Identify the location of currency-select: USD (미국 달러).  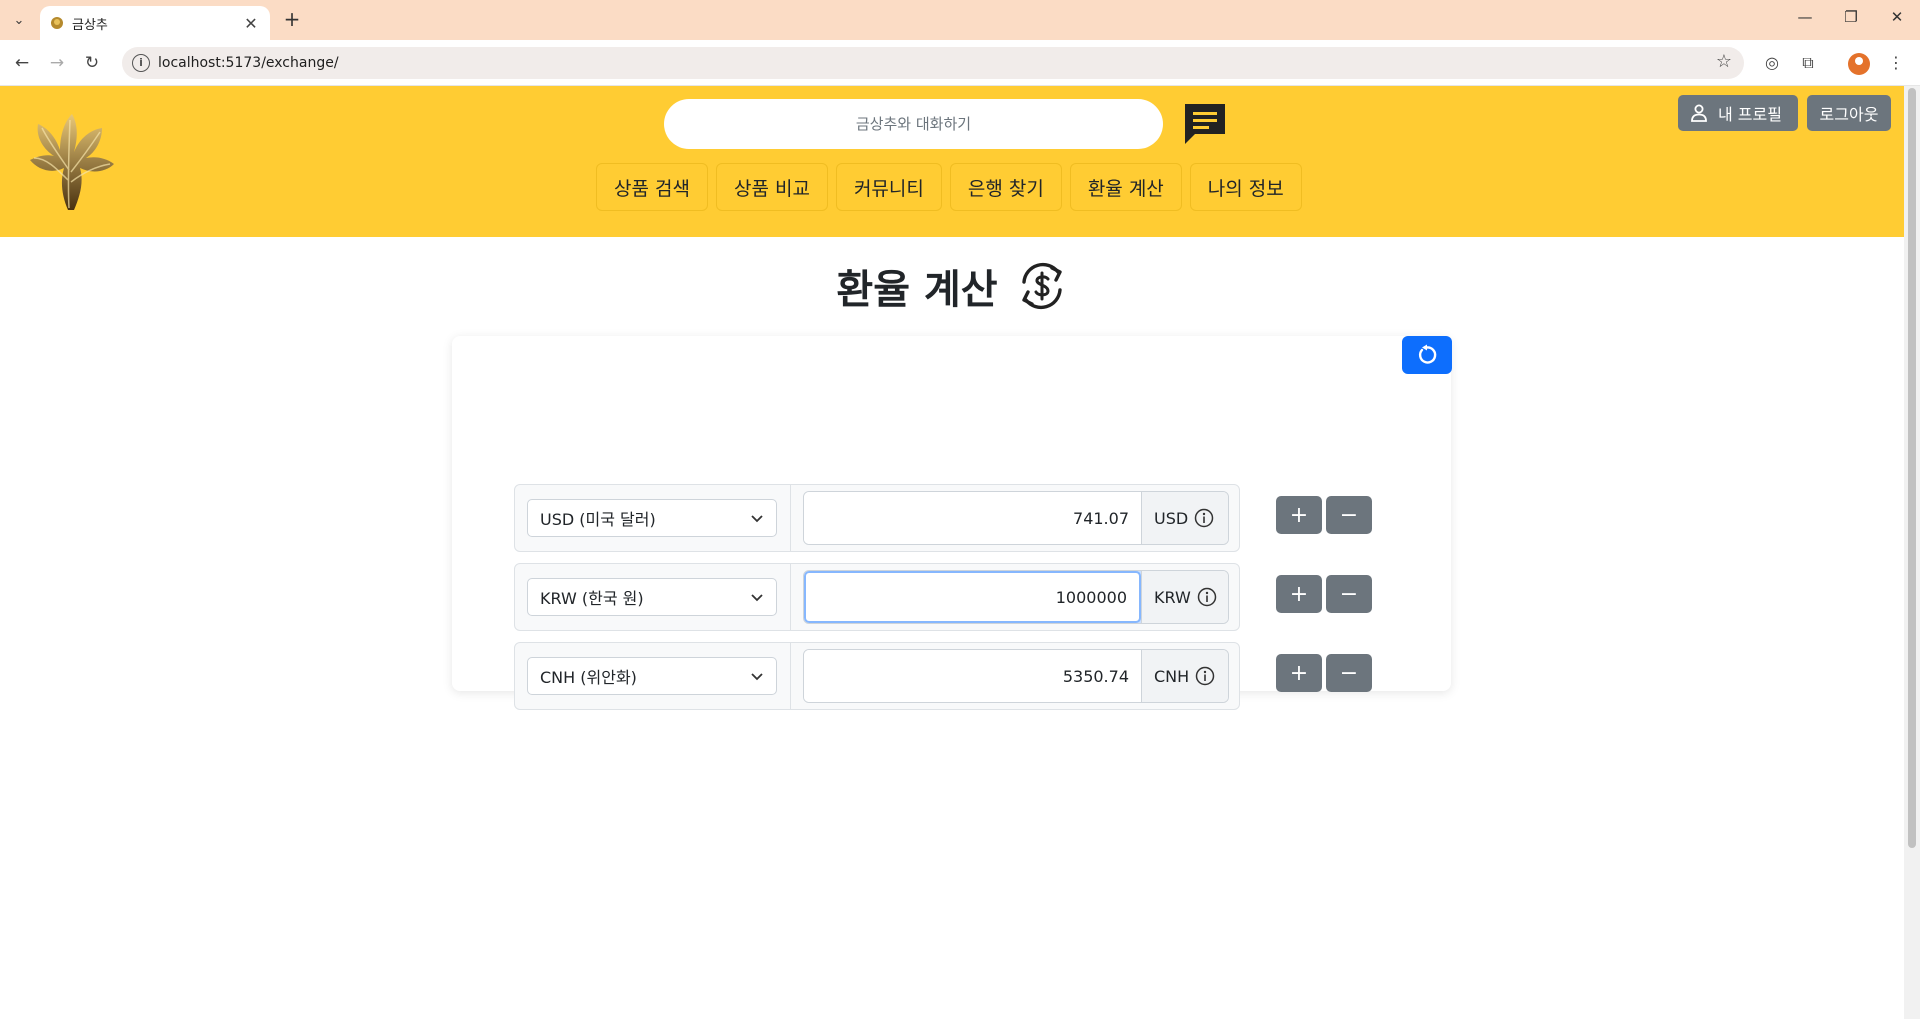
(652, 518).